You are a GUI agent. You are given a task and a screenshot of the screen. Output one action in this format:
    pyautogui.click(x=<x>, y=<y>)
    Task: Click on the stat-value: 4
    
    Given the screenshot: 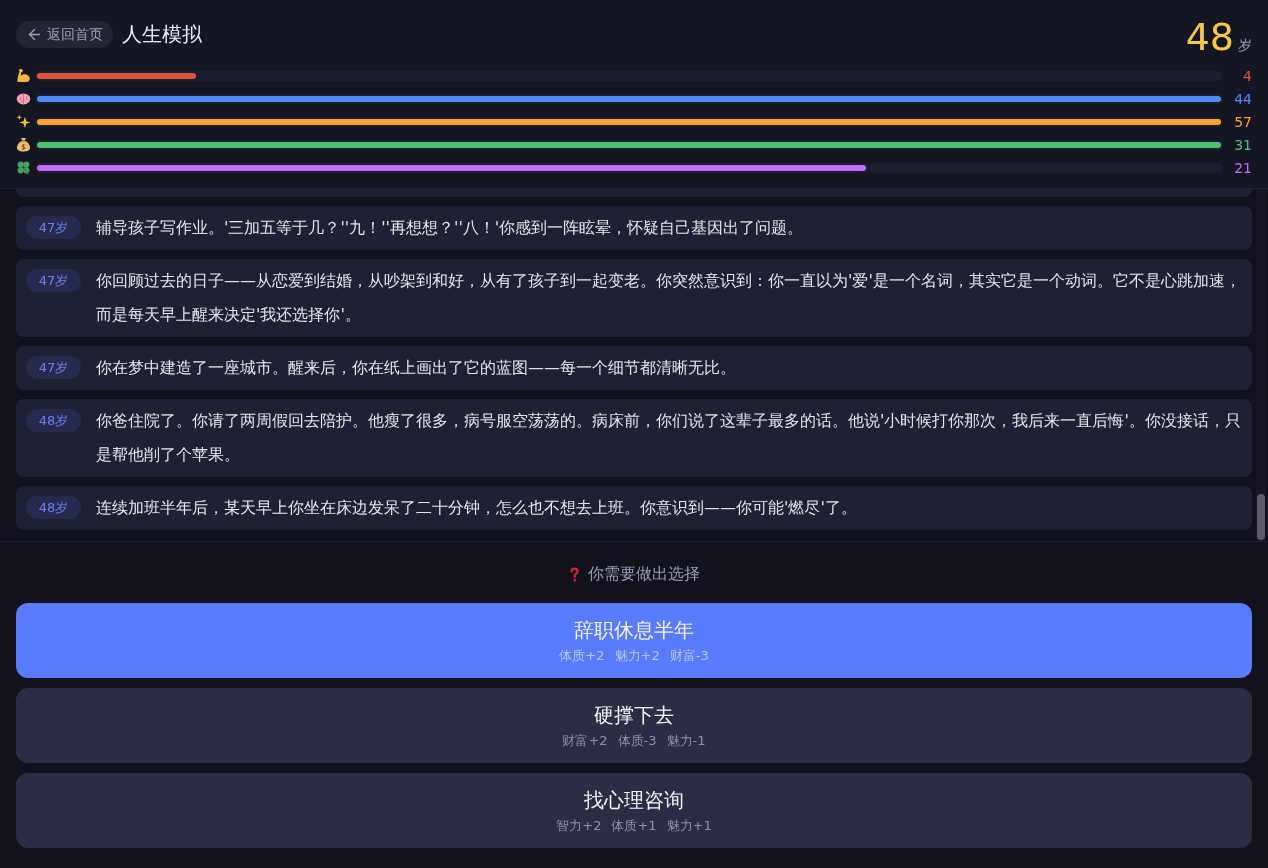 What is the action you would take?
    pyautogui.click(x=1247, y=75)
    